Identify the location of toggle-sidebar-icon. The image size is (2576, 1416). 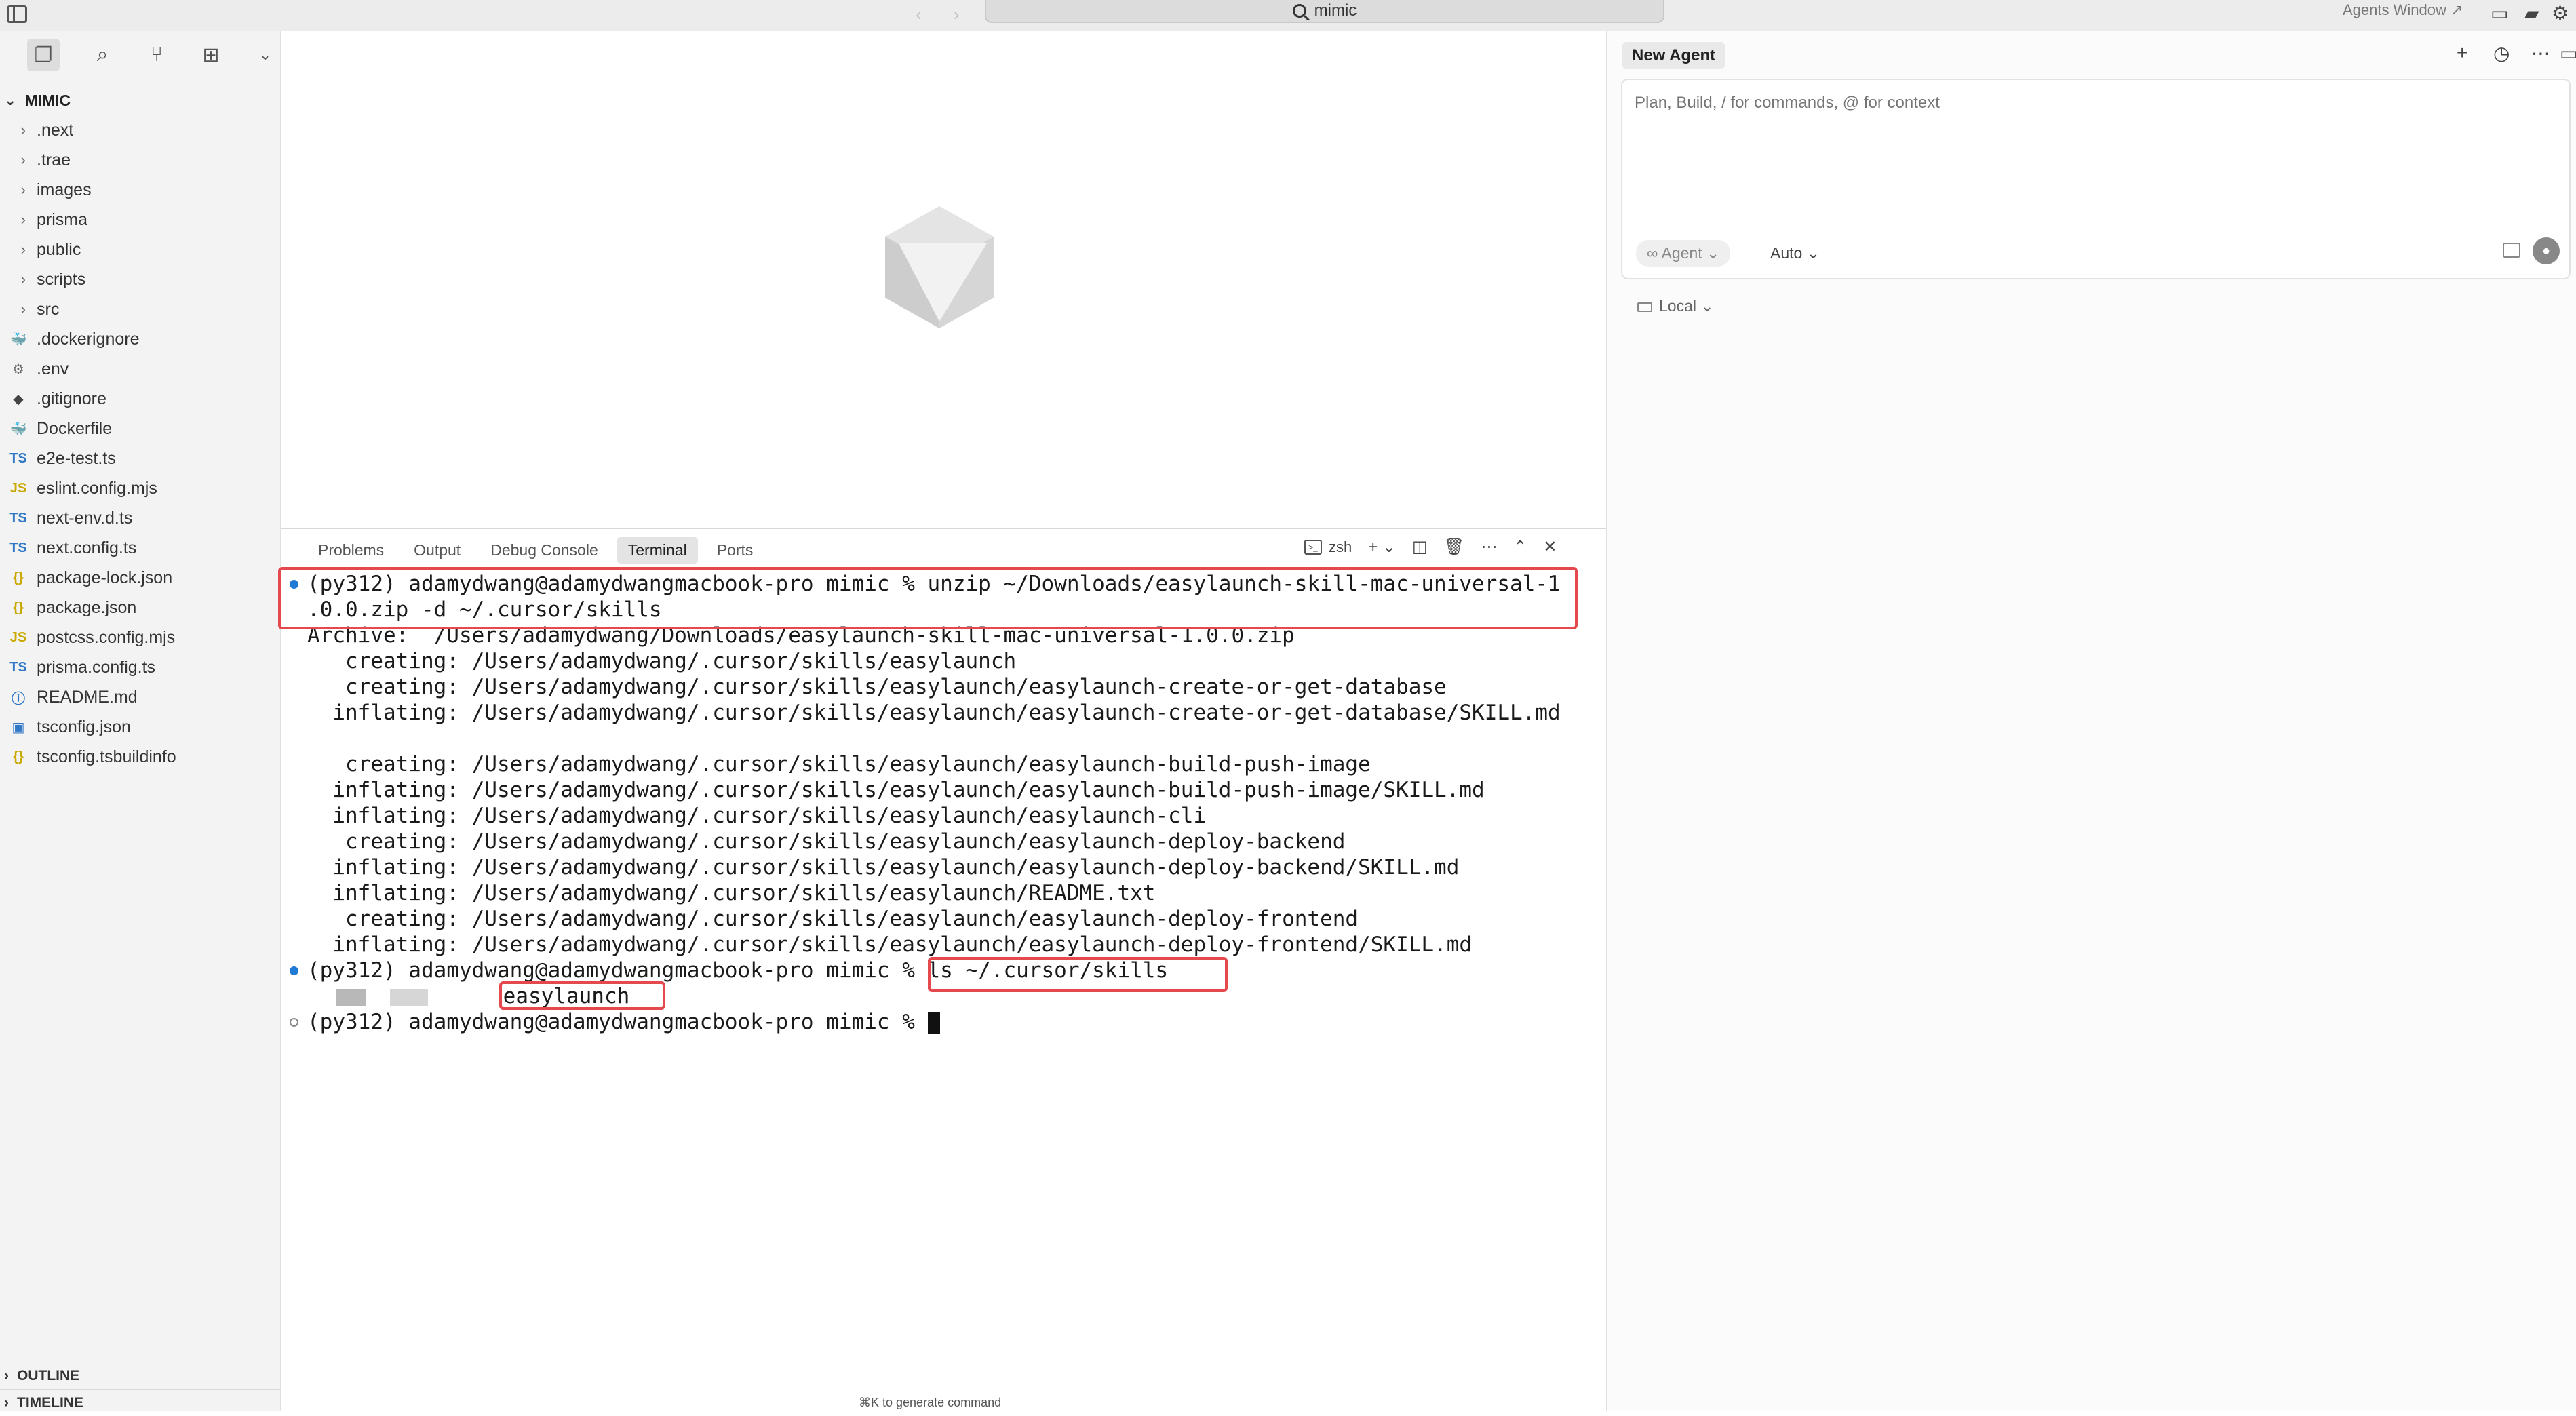
(17, 14).